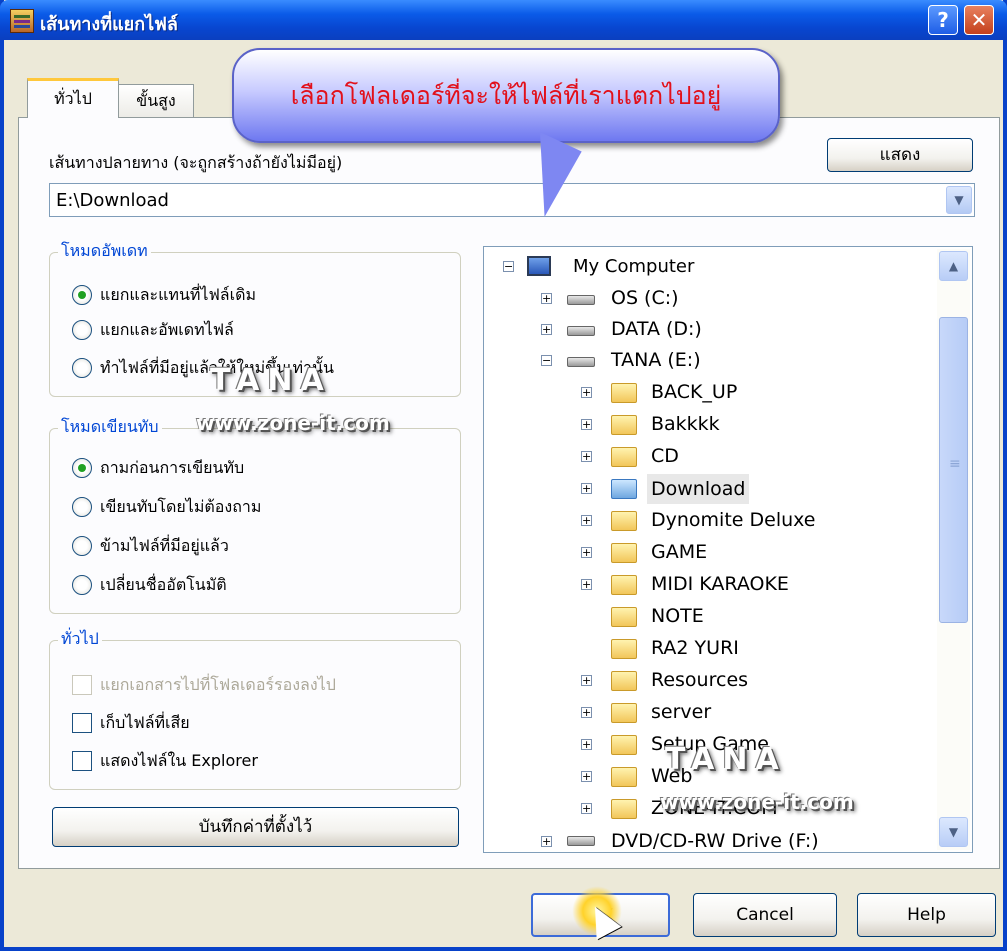 The height and width of the screenshot is (951, 1007). I want to click on radio-label: แยกและอัพเดทไฟล์, so click(167, 329).